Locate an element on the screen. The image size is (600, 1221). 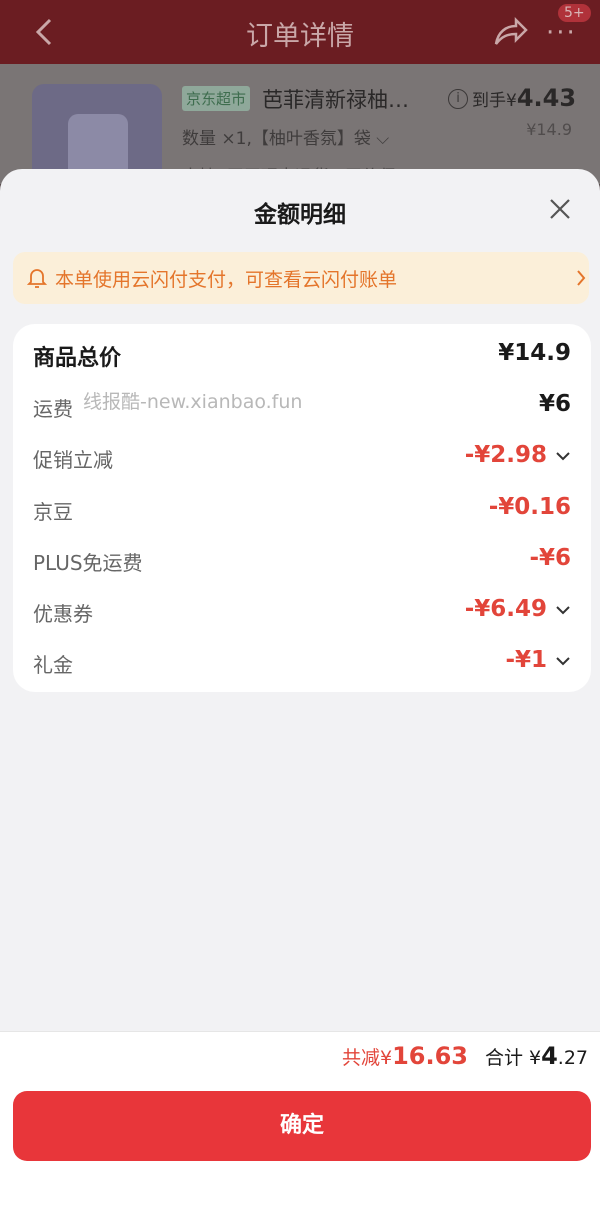
confirm-button: 确定 is located at coordinates (302, 1126).